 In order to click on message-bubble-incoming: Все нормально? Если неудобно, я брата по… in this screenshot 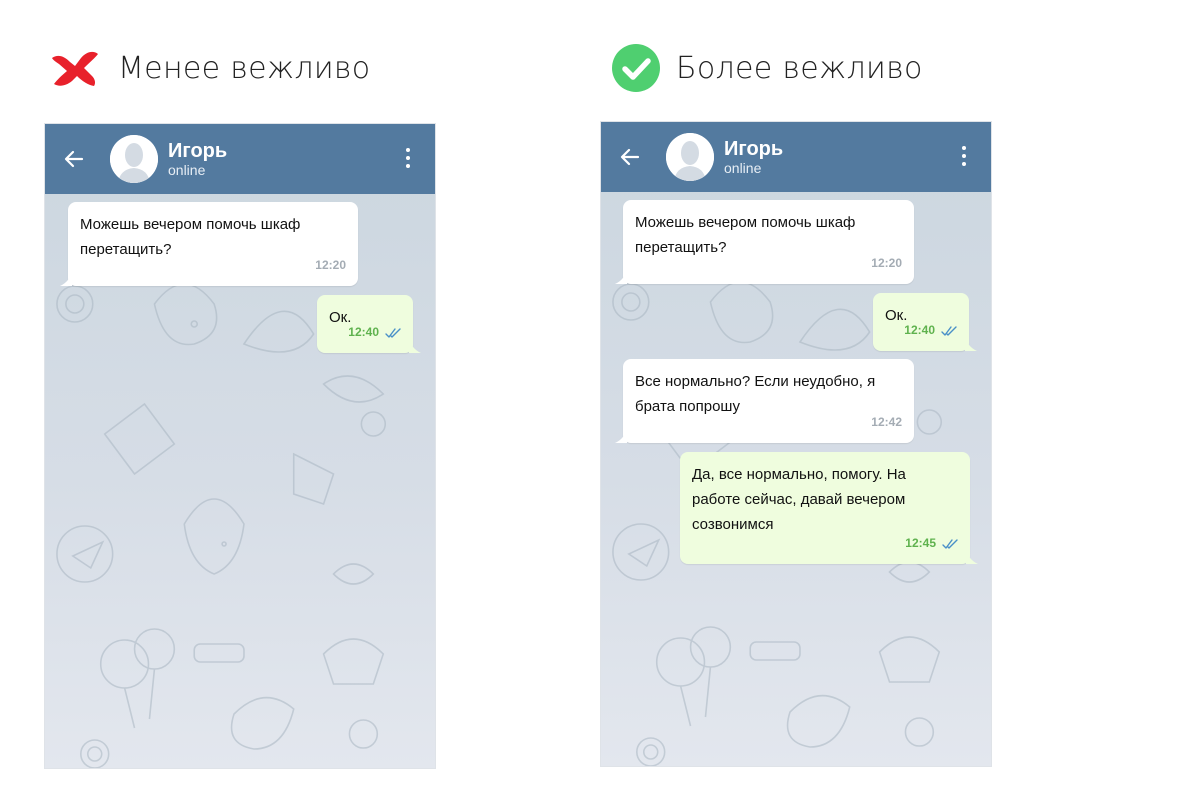, I will do `click(764, 401)`.